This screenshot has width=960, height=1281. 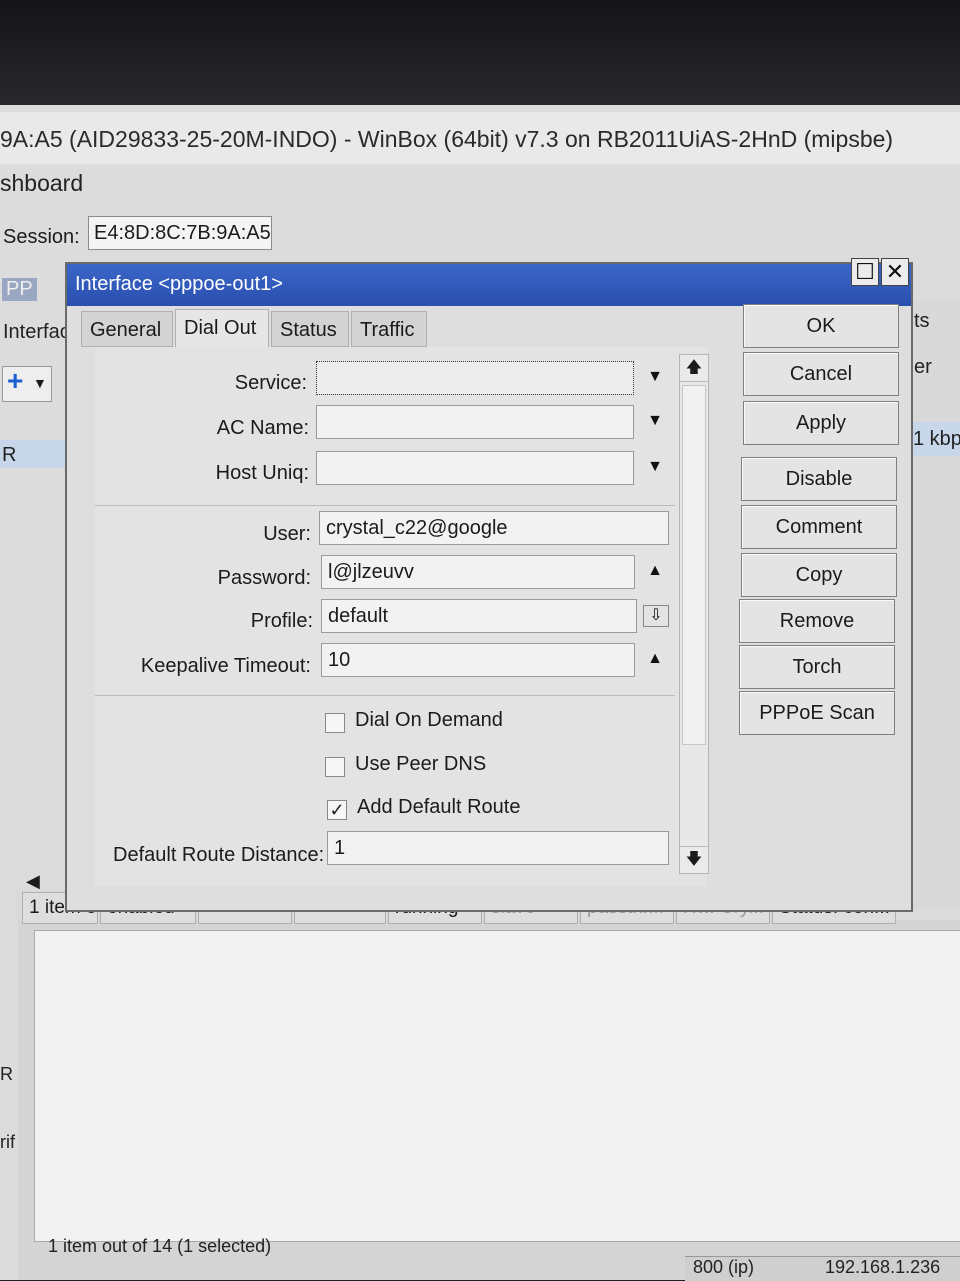 I want to click on bg-col-header-er: er, so click(x=923, y=367).